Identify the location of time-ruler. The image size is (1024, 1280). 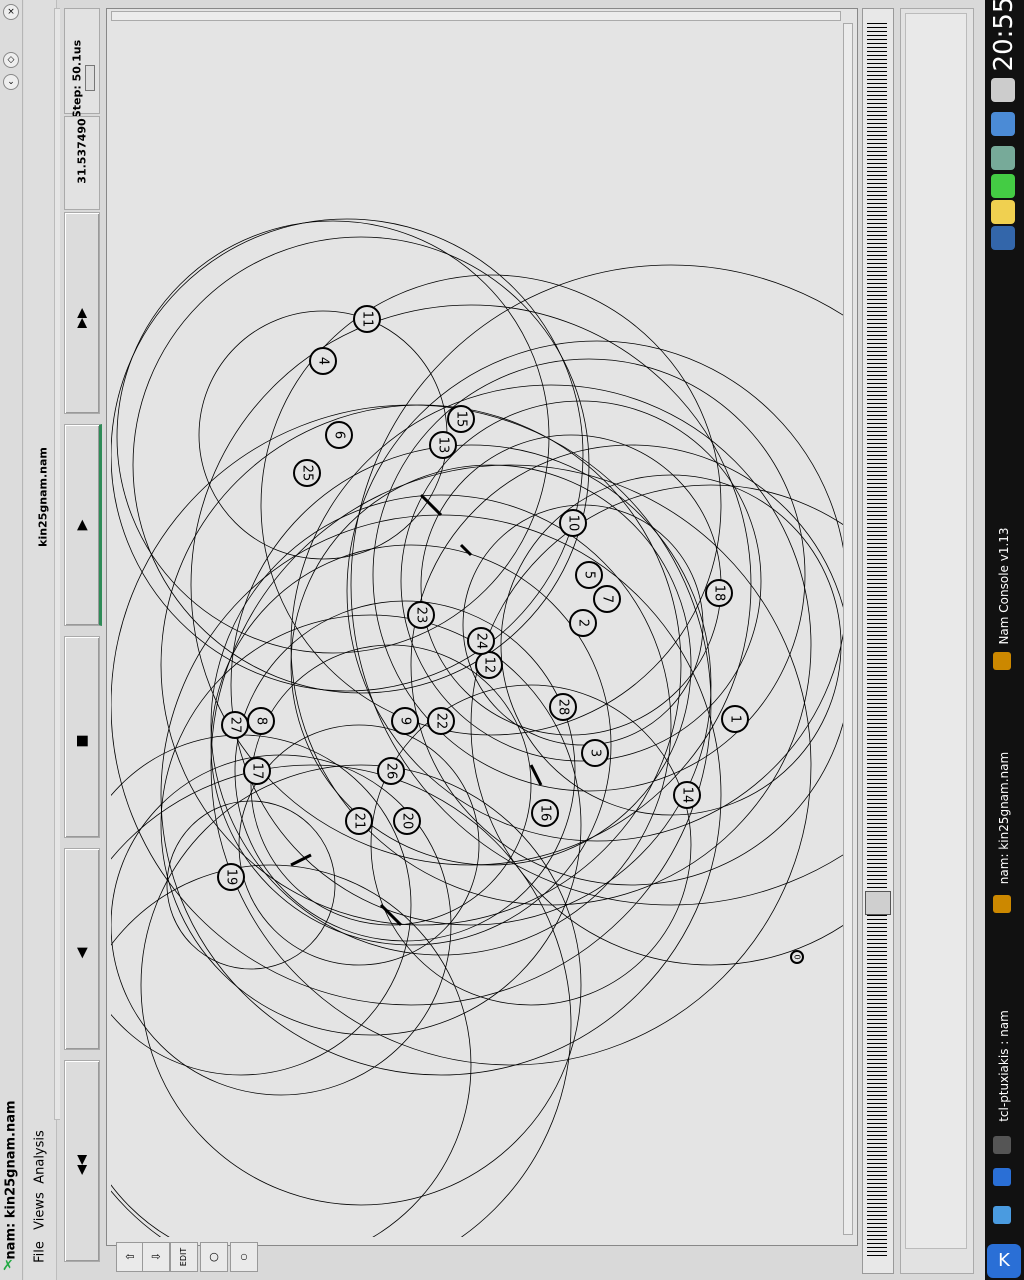
(877, 641).